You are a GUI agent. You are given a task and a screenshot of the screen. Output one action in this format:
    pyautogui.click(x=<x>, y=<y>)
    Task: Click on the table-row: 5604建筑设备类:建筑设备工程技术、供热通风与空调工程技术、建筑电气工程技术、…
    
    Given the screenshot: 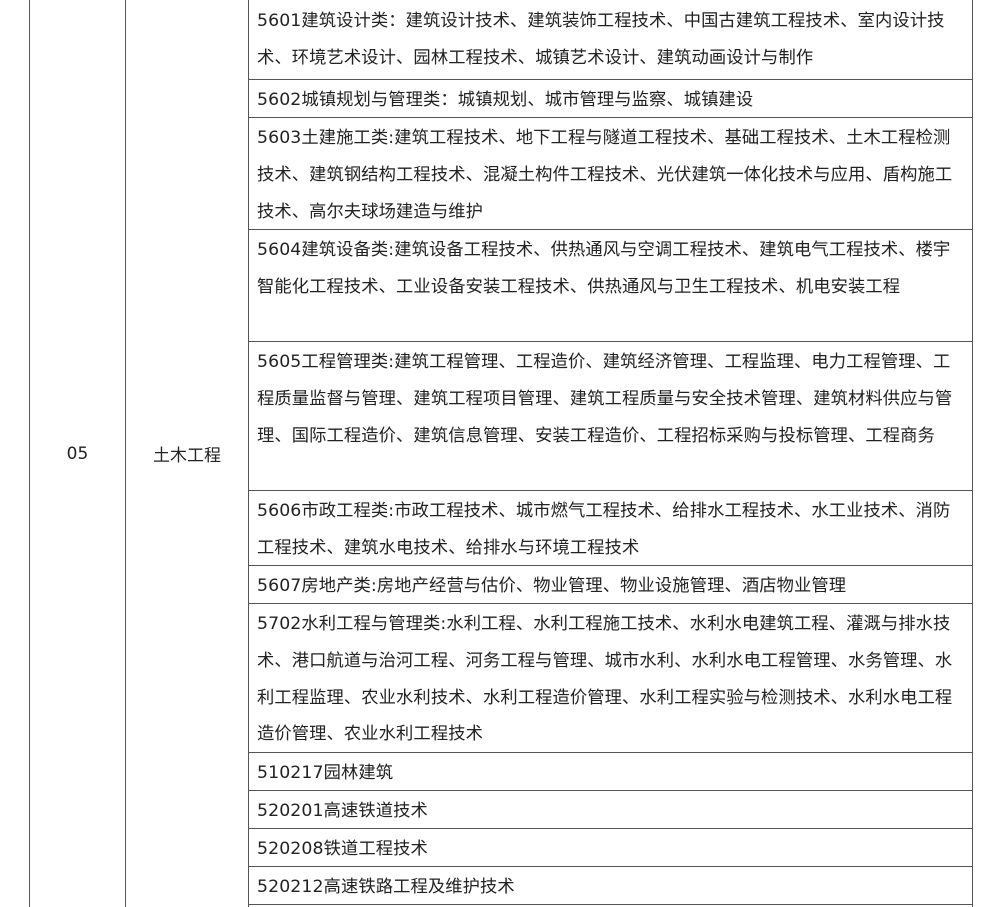 What is the action you would take?
    pyautogui.click(x=610, y=286)
    